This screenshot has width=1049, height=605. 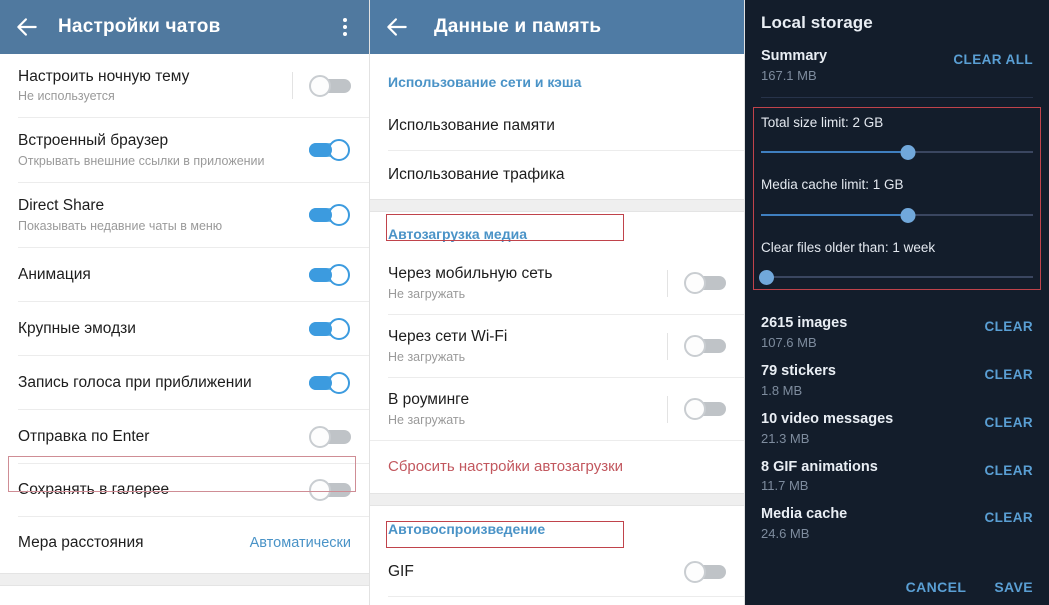 I want to click on toggle-wifi-autodownload, so click(x=705, y=346).